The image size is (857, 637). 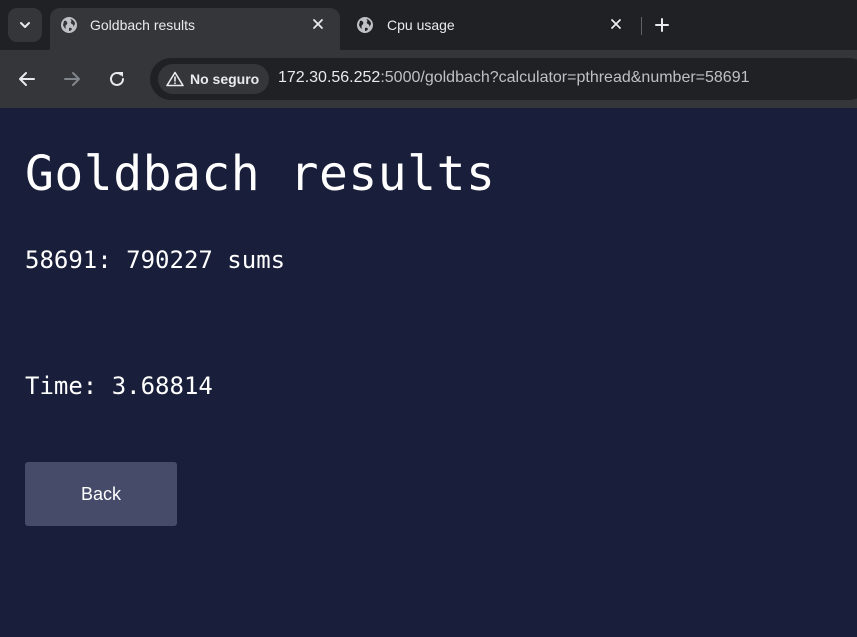 I want to click on tab-strip: Goldbach results Cpu usage, so click(x=428, y=25).